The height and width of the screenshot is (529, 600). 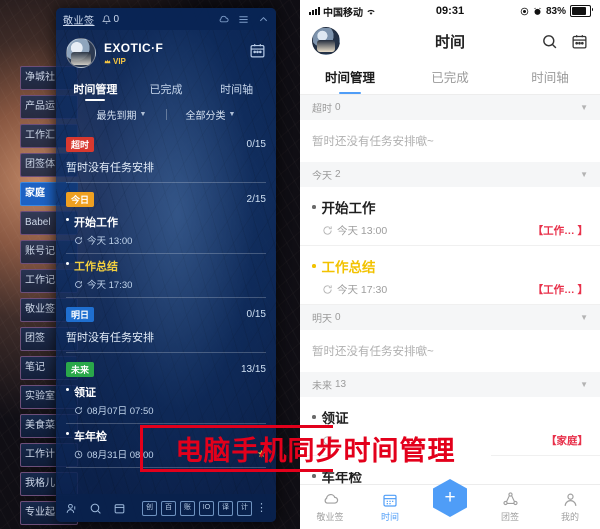 I want to click on nav-item-时间: 时间, so click(x=390, y=507).